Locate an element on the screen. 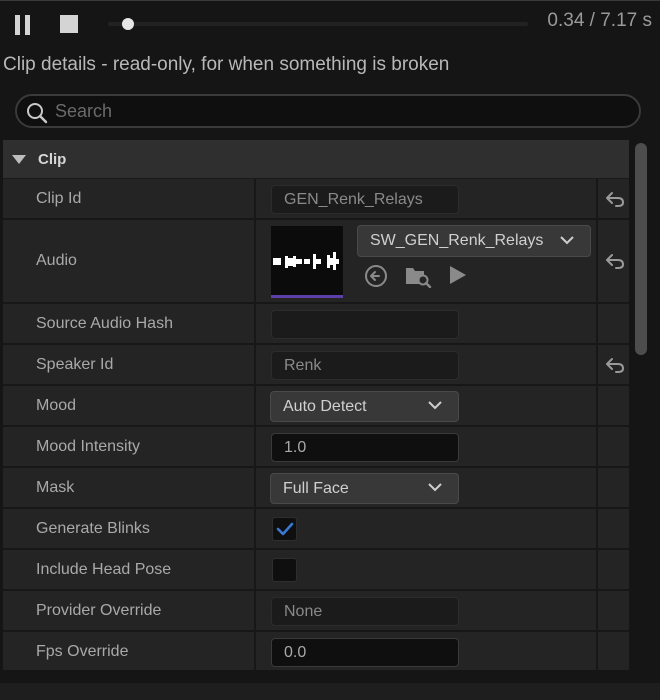 The width and height of the screenshot is (660, 700). property-label: Mood is located at coordinates (56, 405).